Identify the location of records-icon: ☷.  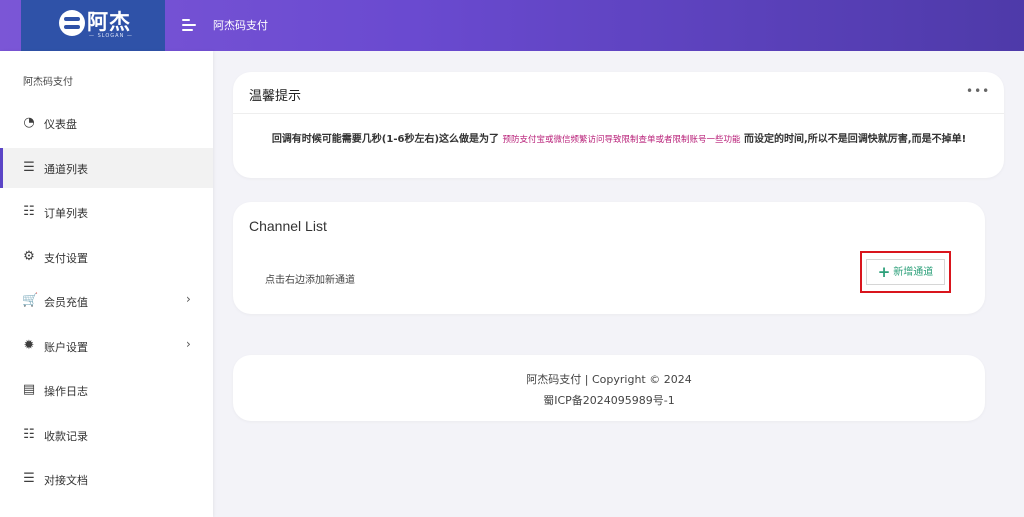
(29, 434).